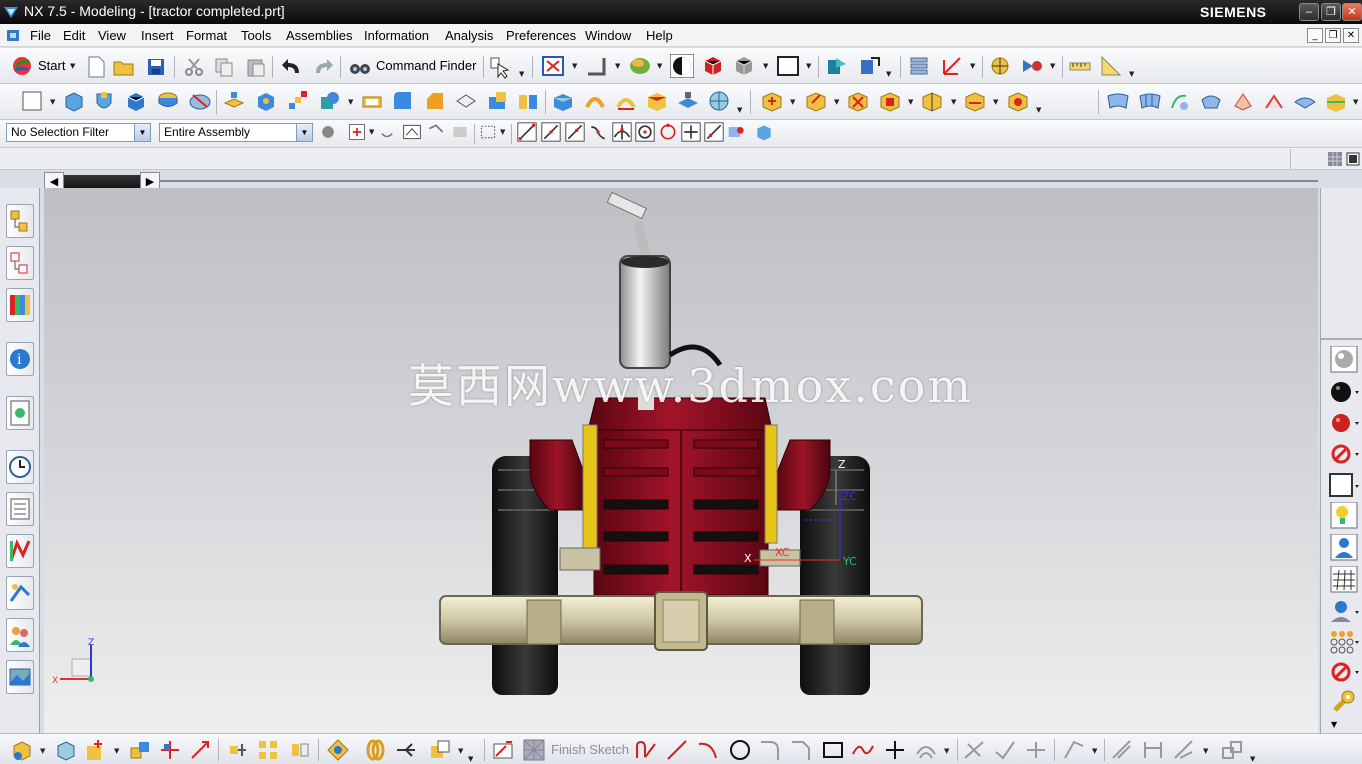 This screenshot has height=764, width=1362. I want to click on component-new-icon, so click(66, 750).